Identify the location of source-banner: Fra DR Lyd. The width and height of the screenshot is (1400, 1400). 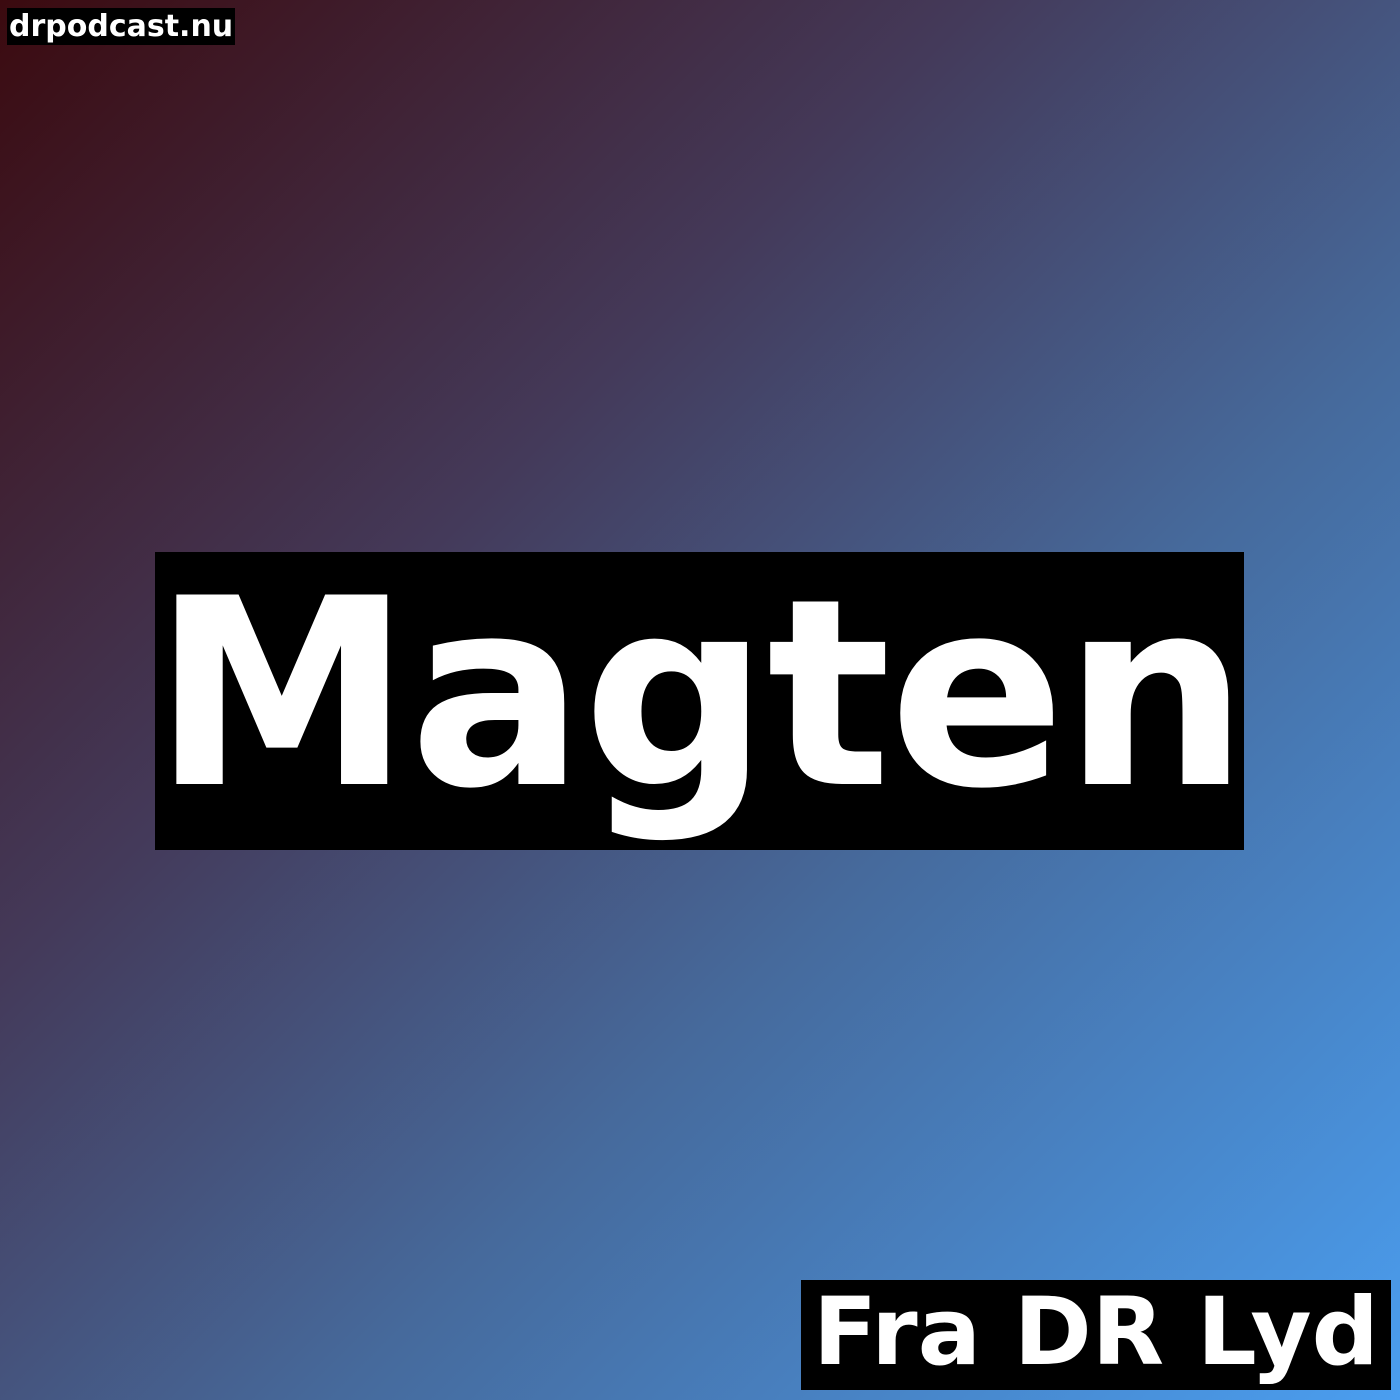
(1096, 1334).